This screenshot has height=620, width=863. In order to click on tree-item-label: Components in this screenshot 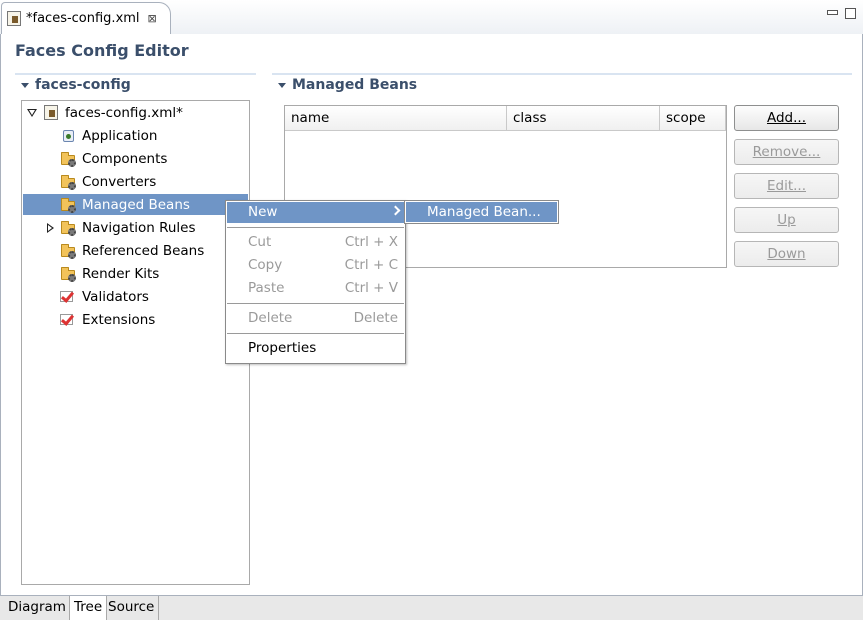, I will do `click(125, 158)`.